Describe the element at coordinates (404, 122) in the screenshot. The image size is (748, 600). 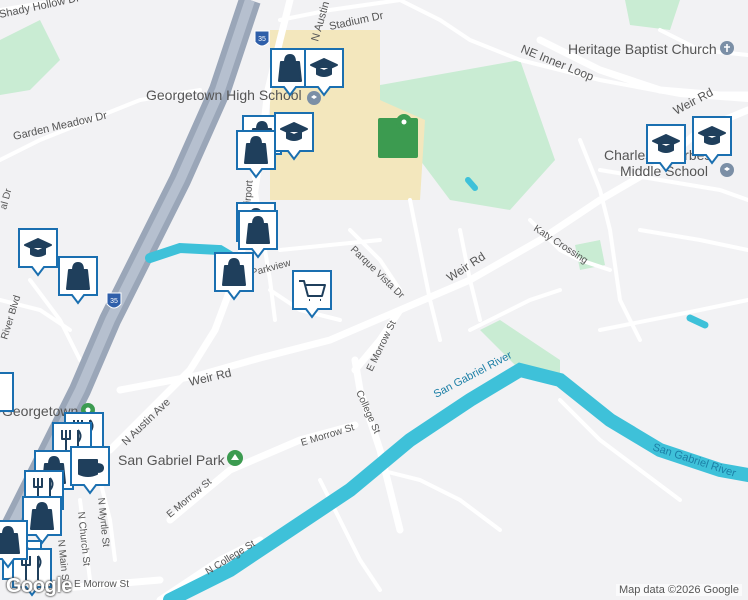
I see `sports-icon` at that location.